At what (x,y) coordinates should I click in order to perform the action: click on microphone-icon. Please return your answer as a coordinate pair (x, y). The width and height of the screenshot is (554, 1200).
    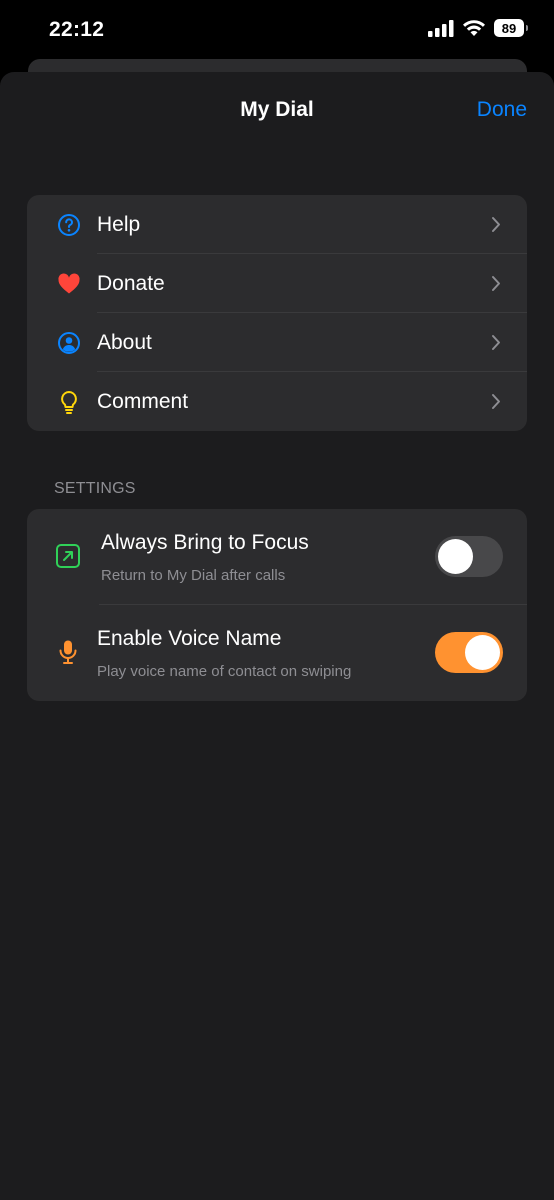
    Looking at the image, I should click on (68, 652).